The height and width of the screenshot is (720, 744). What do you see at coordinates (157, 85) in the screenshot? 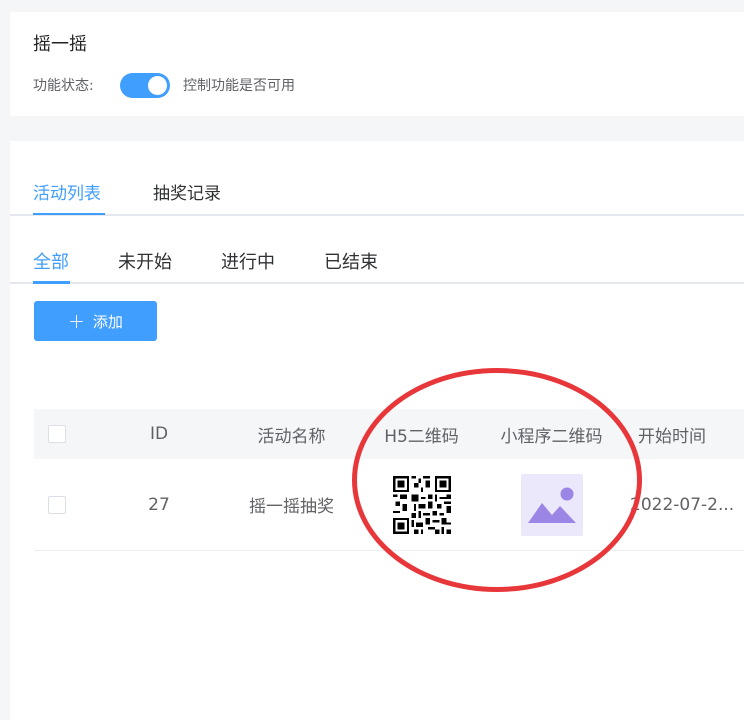
I see `toggle-knob` at bounding box center [157, 85].